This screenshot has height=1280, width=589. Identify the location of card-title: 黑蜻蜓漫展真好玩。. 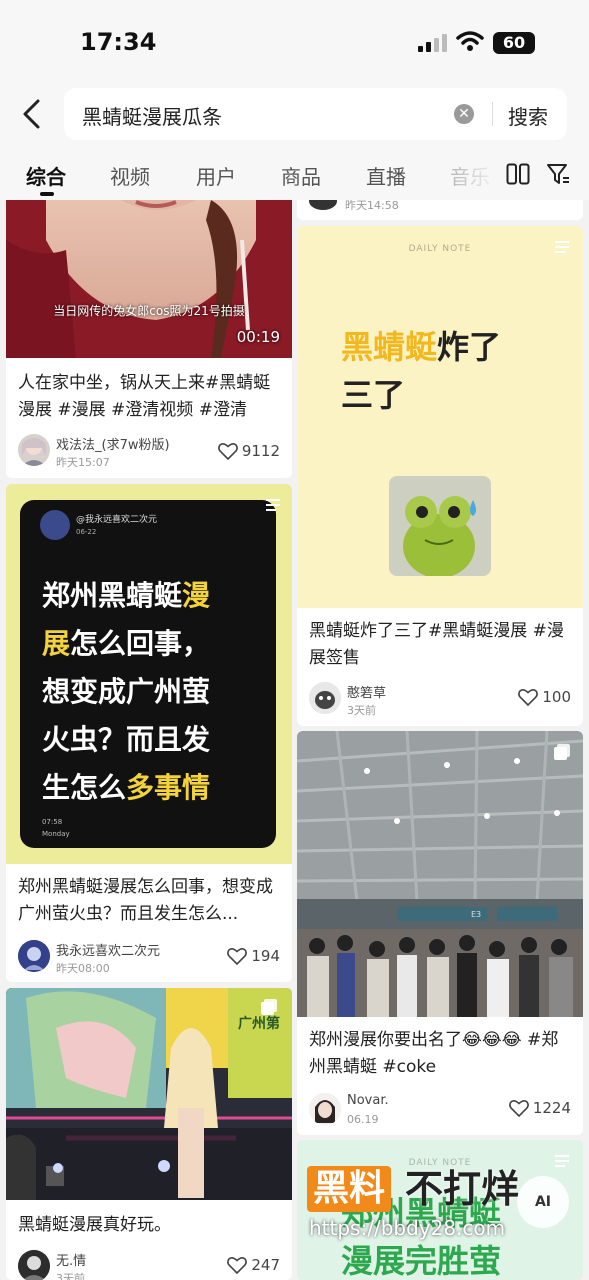
(94, 1225).